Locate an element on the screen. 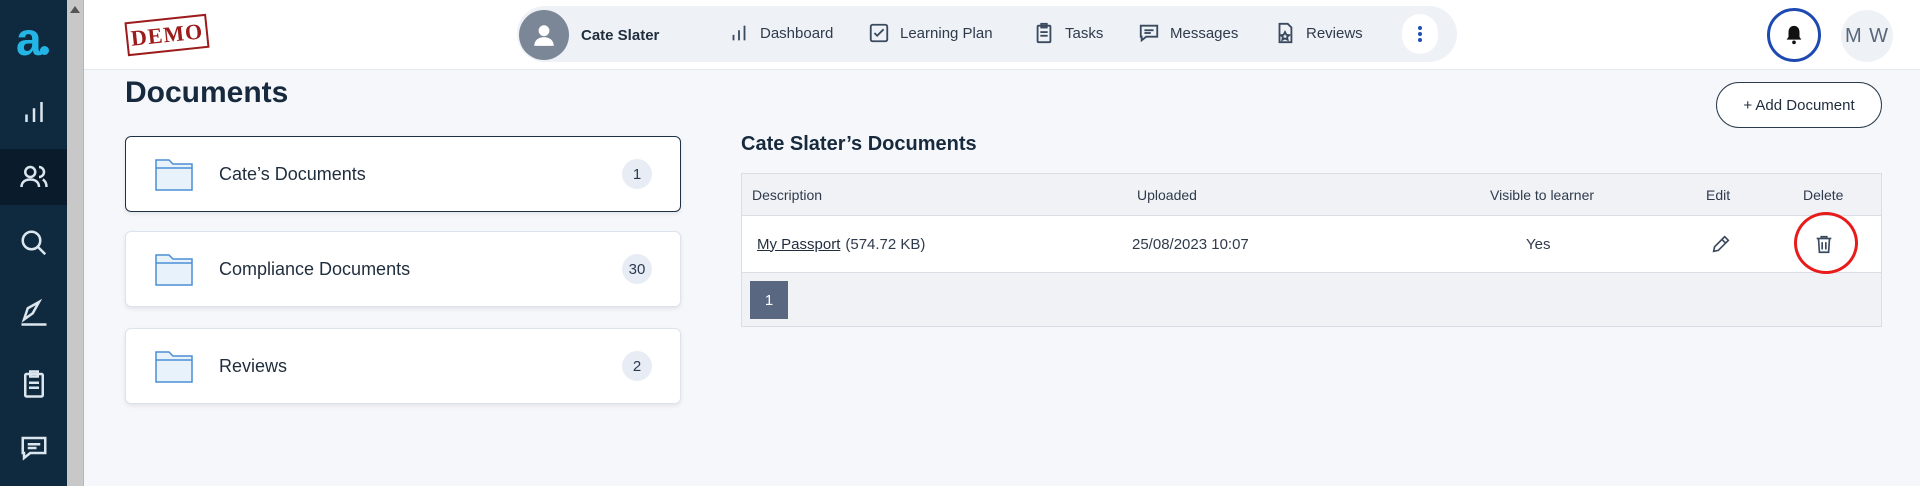 This screenshot has height=486, width=1920. nav-tasks: Tasks is located at coordinates (1068, 33).